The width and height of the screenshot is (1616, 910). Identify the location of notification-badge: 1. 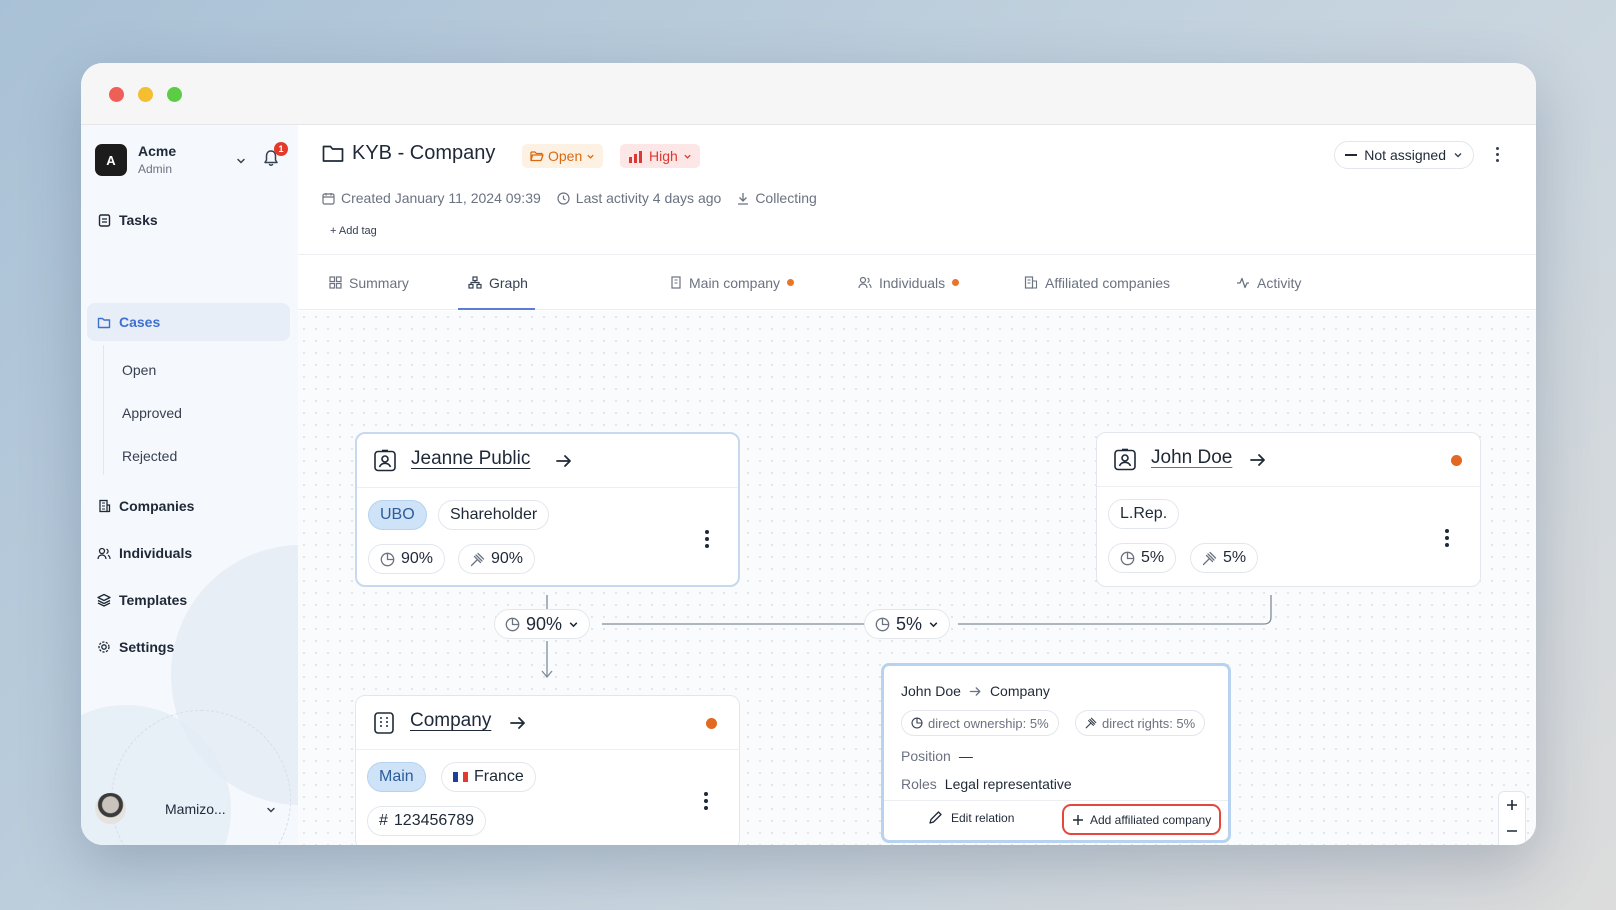
(281, 149).